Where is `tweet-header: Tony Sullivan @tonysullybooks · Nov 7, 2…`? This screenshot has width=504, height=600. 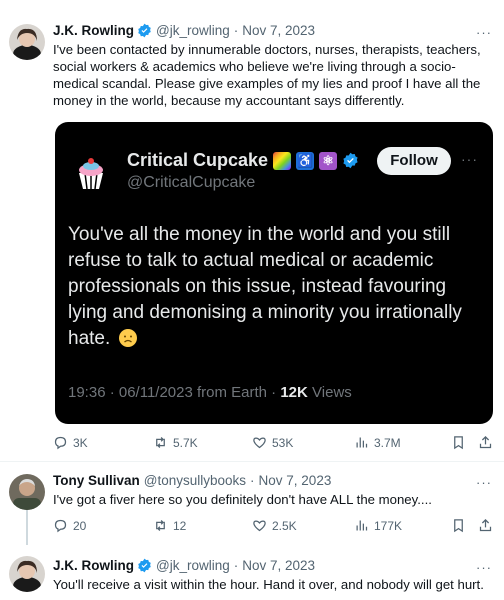 tweet-header: Tony Sullivan @tonysullybooks · Nov 7, 2… is located at coordinates (192, 480).